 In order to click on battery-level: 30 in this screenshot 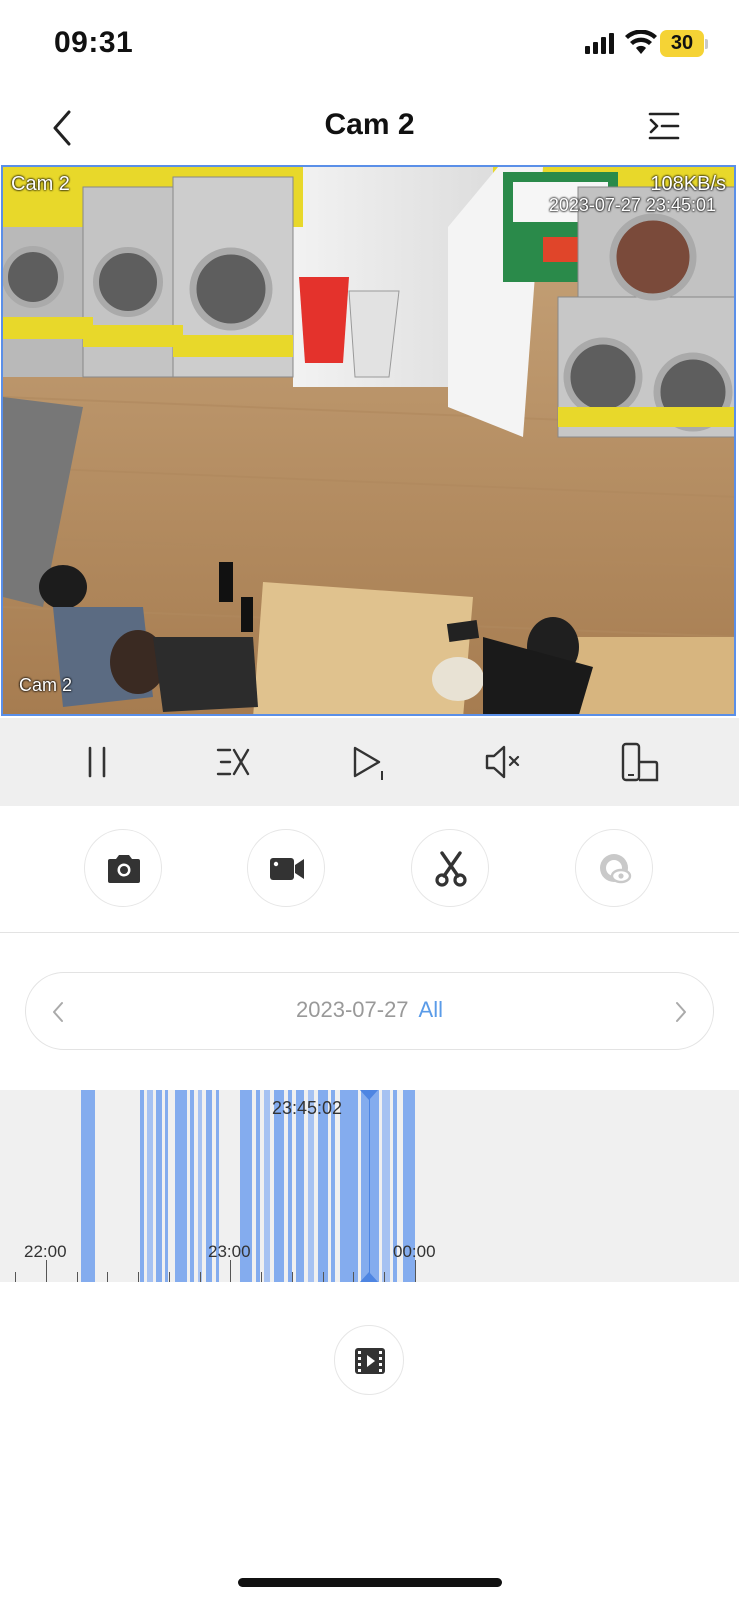, I will do `click(682, 43)`.